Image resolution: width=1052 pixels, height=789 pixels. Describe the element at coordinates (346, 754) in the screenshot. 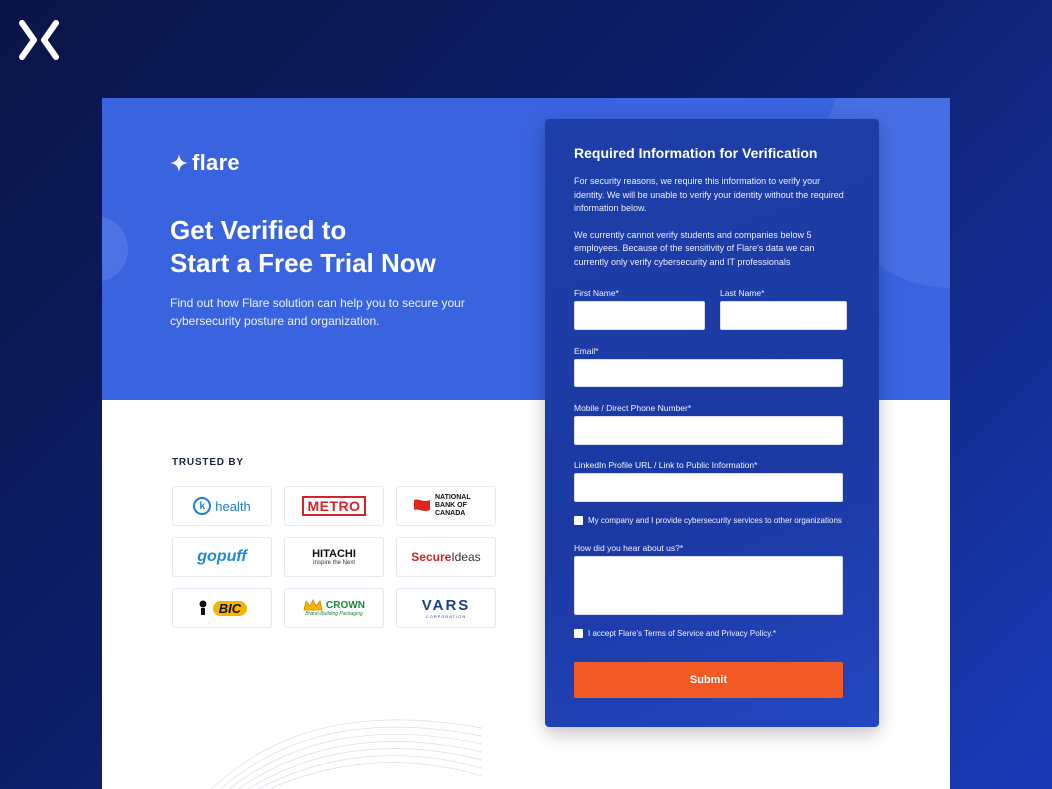

I see `decorative-waves` at that location.